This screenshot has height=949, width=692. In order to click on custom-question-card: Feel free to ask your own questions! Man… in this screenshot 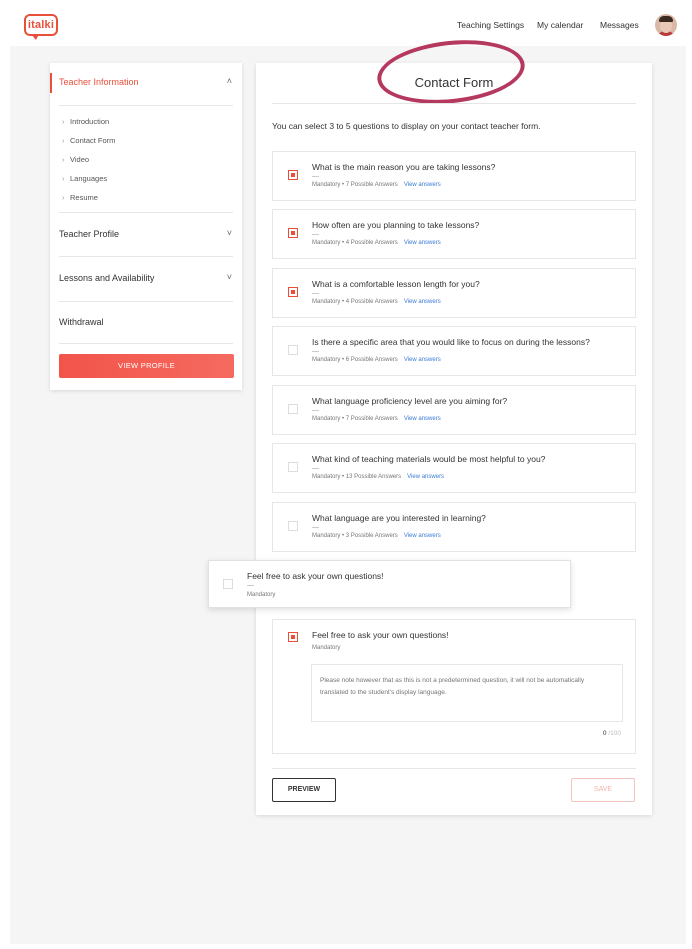, I will do `click(454, 686)`.